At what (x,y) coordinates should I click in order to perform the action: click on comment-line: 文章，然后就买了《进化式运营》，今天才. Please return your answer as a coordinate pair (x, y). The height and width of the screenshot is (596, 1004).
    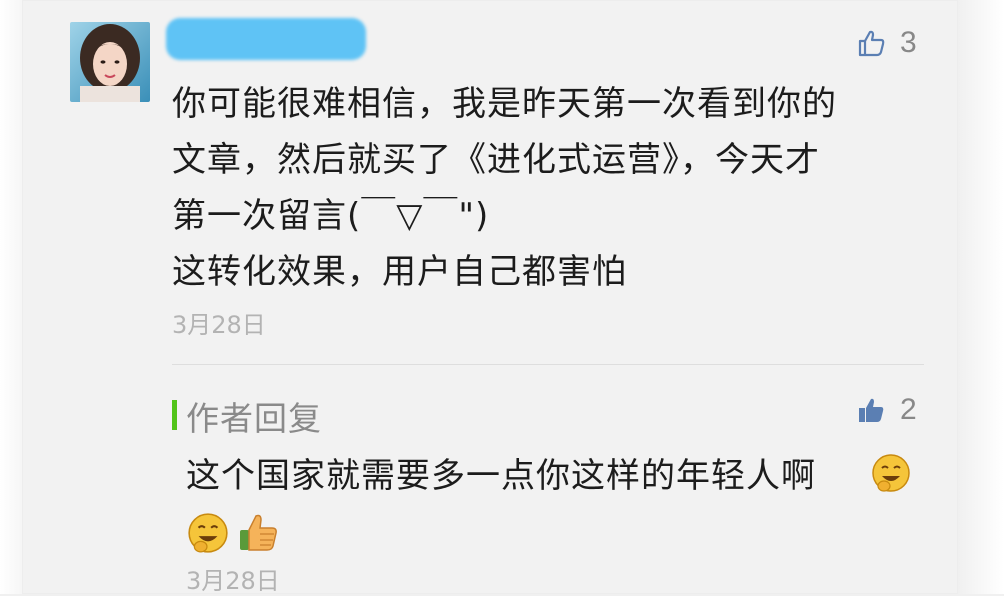
    Looking at the image, I should click on (496, 160).